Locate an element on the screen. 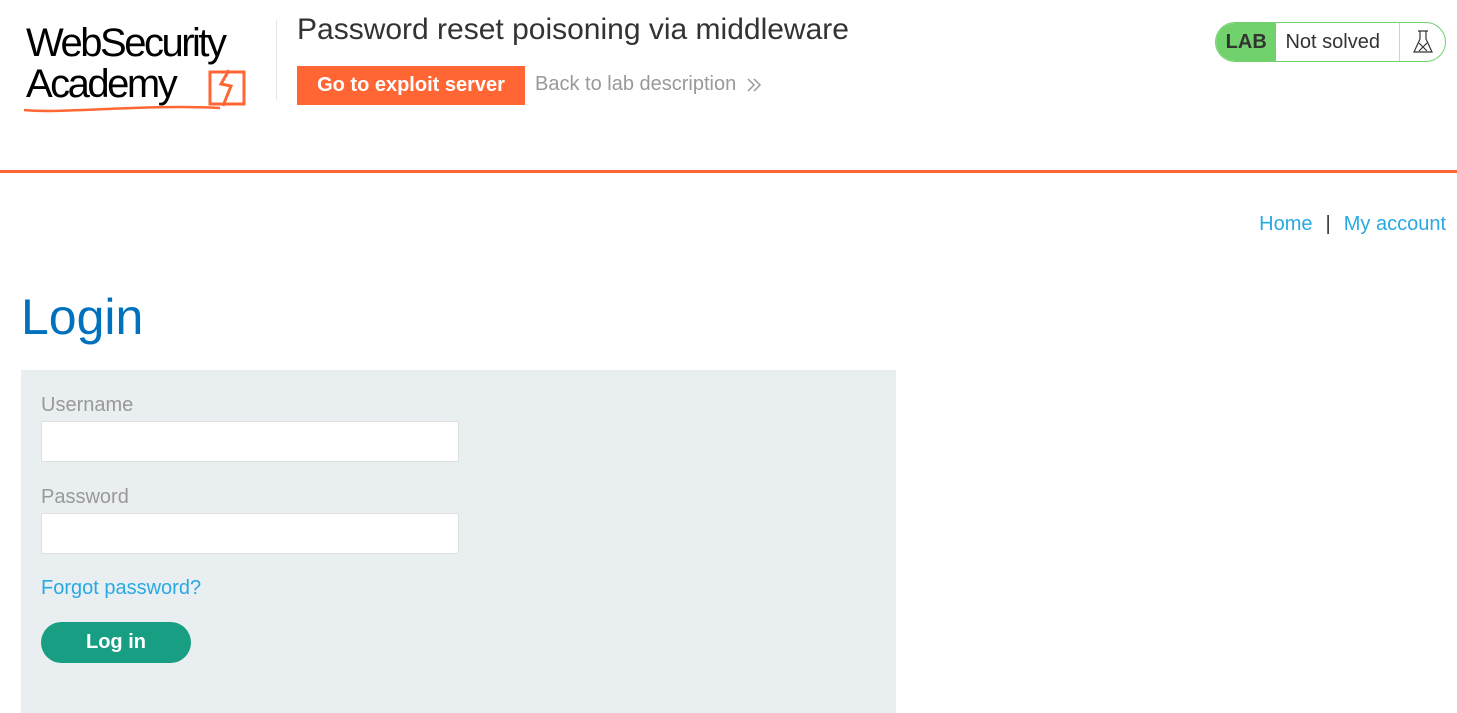 The image size is (1457, 713). username-label: Username is located at coordinates (87, 405).